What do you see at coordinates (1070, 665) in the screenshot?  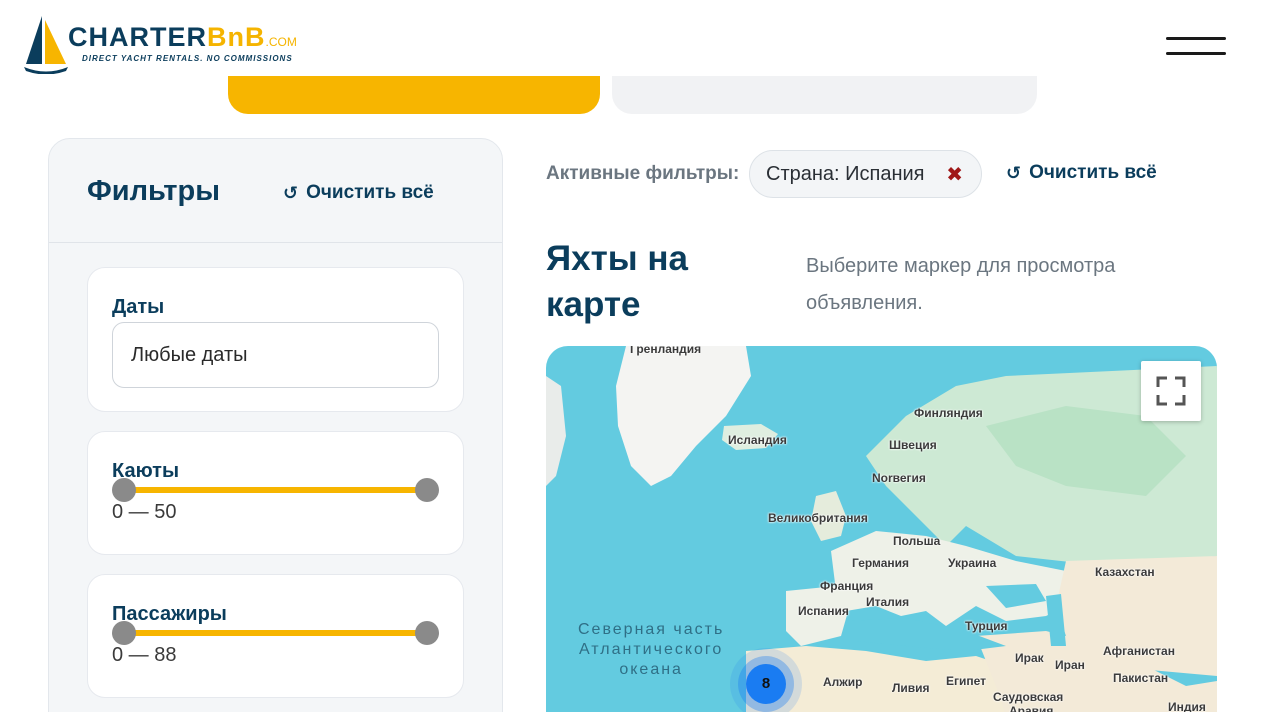 I see `map-label: Иран` at bounding box center [1070, 665].